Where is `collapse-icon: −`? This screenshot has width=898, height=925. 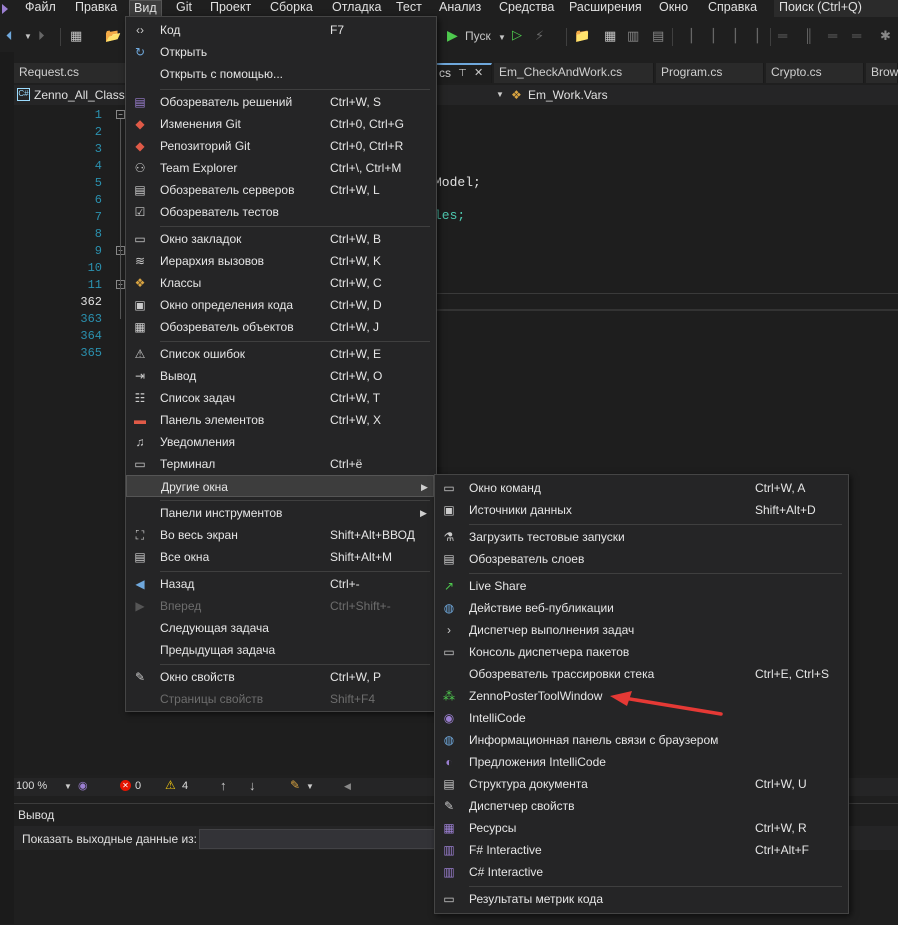 collapse-icon: − is located at coordinates (120, 114).